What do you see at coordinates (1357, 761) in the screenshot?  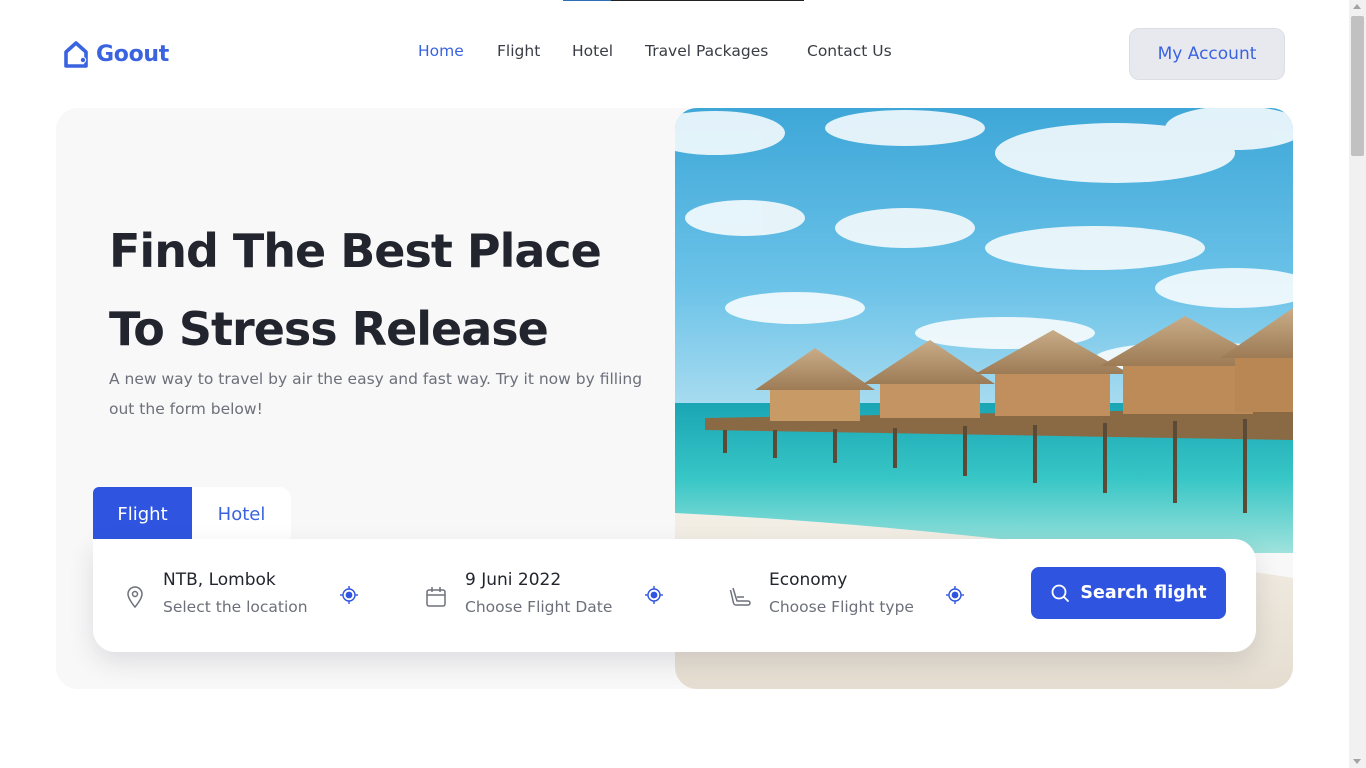 I see `scroll-down-arrow-icon` at bounding box center [1357, 761].